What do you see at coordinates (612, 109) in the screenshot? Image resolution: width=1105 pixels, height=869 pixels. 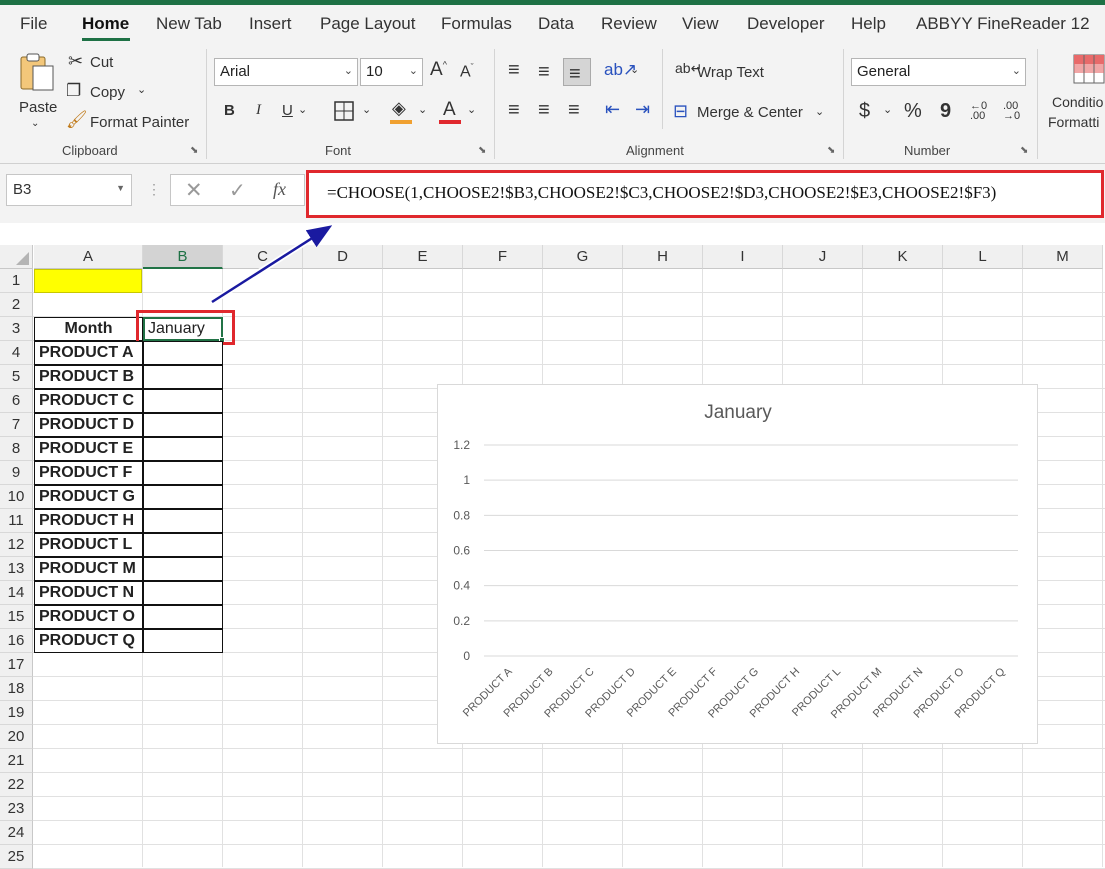 I see `decrease-indent-icon: ⇤` at bounding box center [612, 109].